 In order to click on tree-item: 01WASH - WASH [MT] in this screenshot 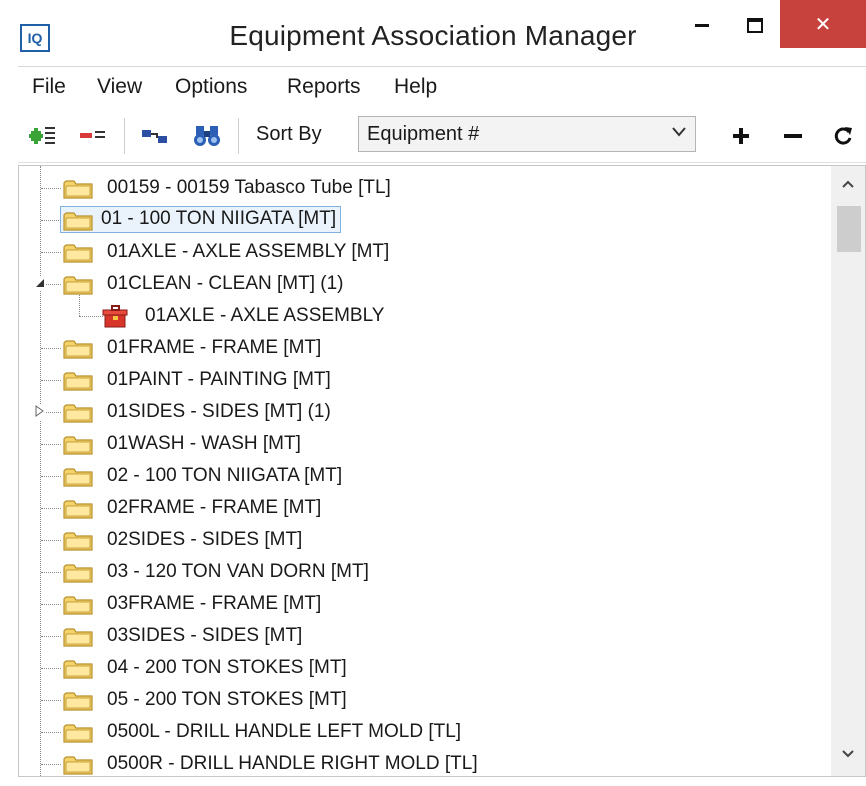, I will do `click(424, 444)`.